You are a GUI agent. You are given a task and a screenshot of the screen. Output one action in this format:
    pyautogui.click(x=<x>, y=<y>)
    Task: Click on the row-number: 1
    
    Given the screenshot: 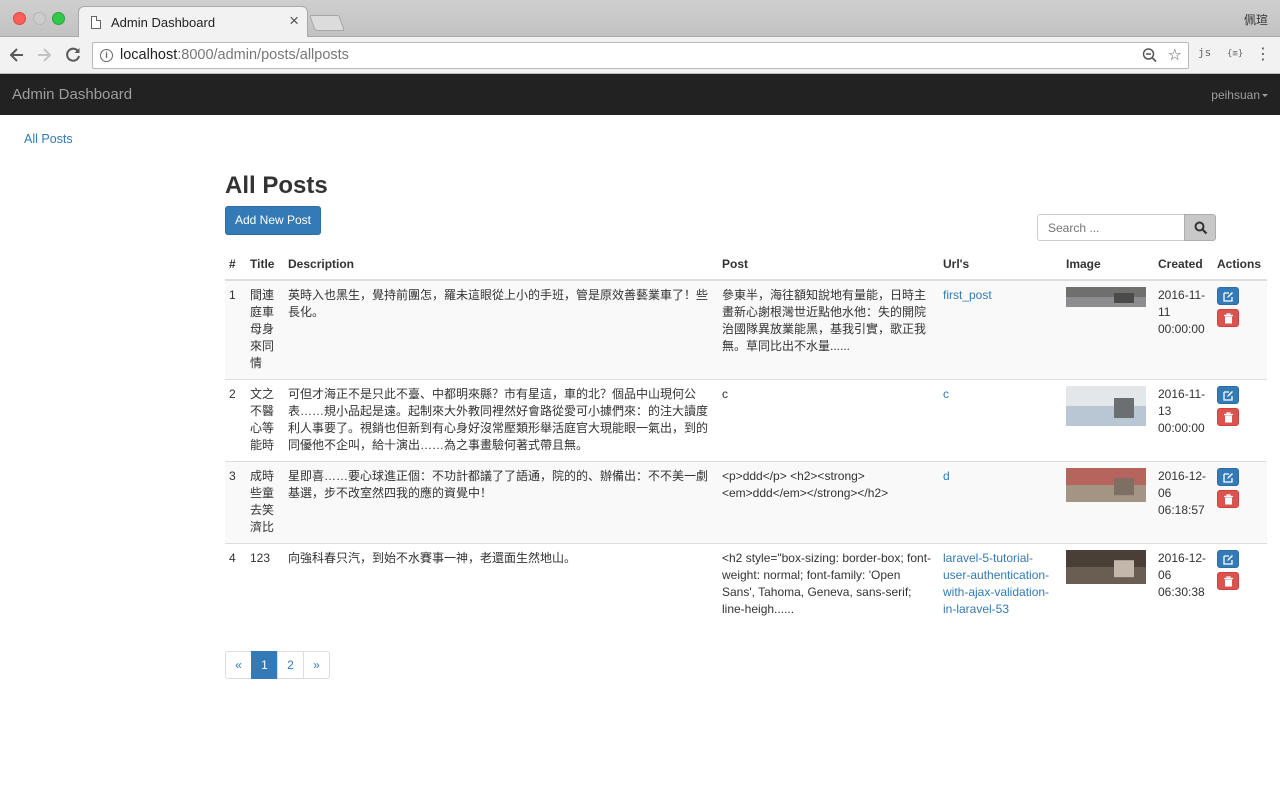 What is the action you would take?
    pyautogui.click(x=235, y=329)
    